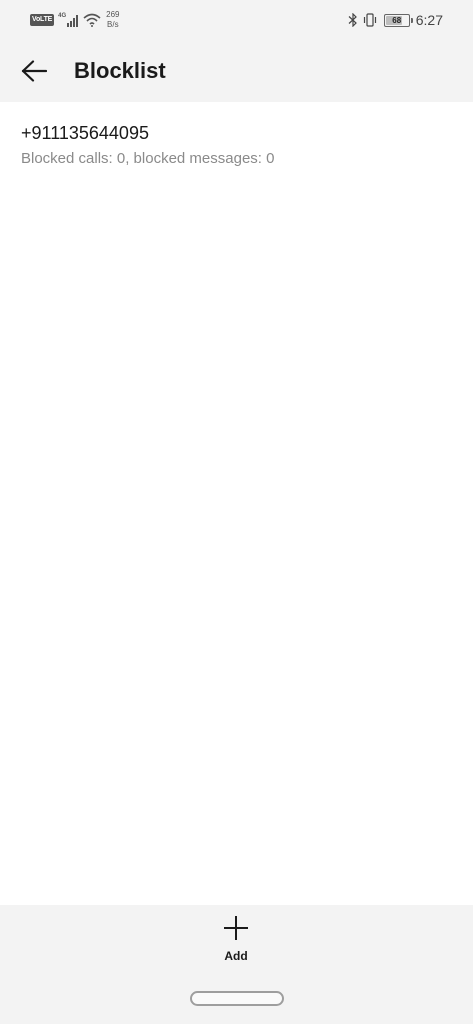  What do you see at coordinates (68, 20) in the screenshot?
I see `signal-icon: 4G` at bounding box center [68, 20].